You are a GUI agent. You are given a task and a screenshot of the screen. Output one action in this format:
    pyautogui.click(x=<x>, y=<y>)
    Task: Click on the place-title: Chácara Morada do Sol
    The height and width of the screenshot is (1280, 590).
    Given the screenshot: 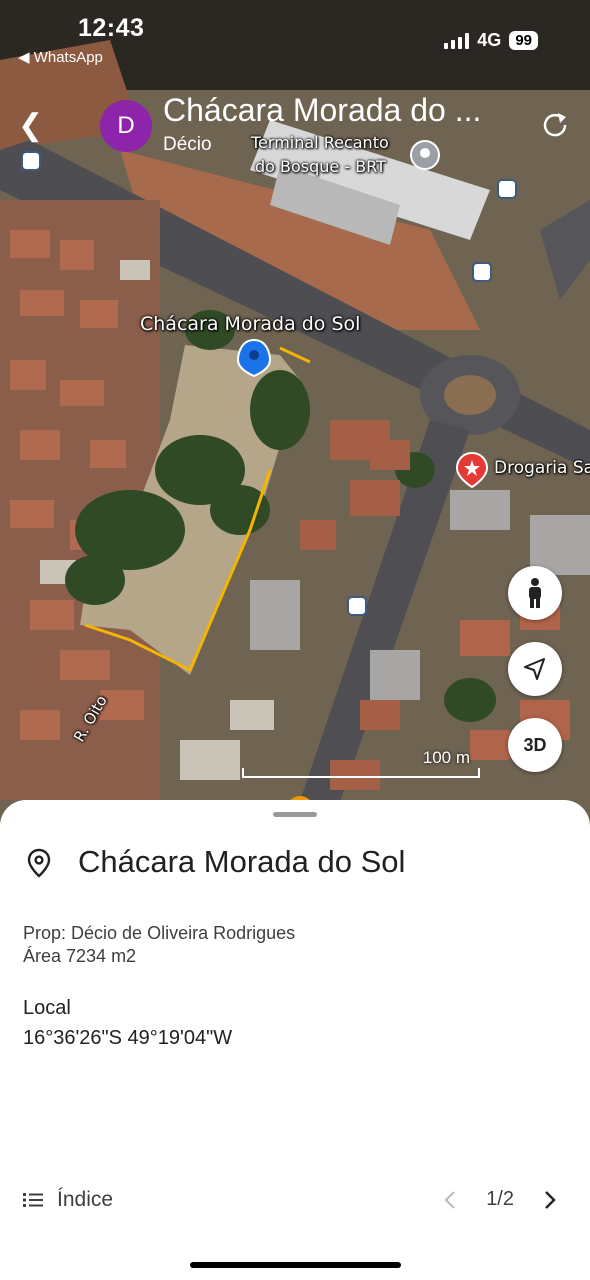 What is the action you would take?
    pyautogui.click(x=242, y=861)
    